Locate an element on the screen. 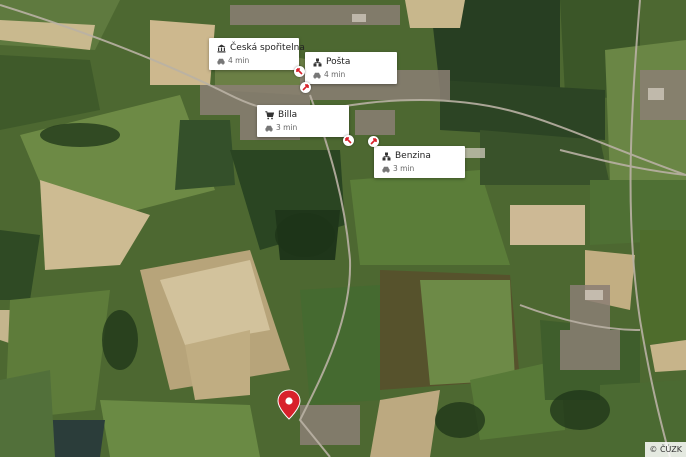  bank-icon is located at coordinates (221, 48).